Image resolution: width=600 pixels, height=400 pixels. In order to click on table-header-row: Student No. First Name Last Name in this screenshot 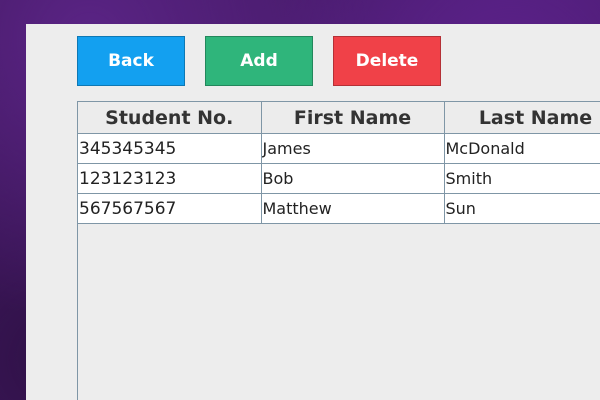, I will do `click(339, 118)`.